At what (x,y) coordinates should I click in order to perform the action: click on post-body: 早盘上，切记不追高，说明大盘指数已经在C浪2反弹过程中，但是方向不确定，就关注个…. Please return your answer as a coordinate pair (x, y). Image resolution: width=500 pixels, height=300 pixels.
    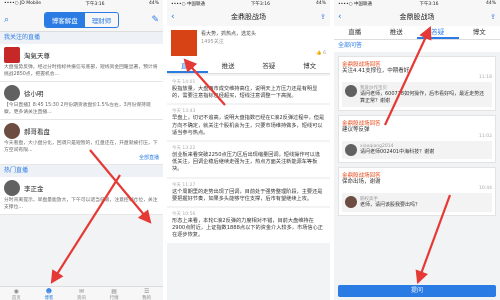
    Looking at the image, I should click on (248, 125).